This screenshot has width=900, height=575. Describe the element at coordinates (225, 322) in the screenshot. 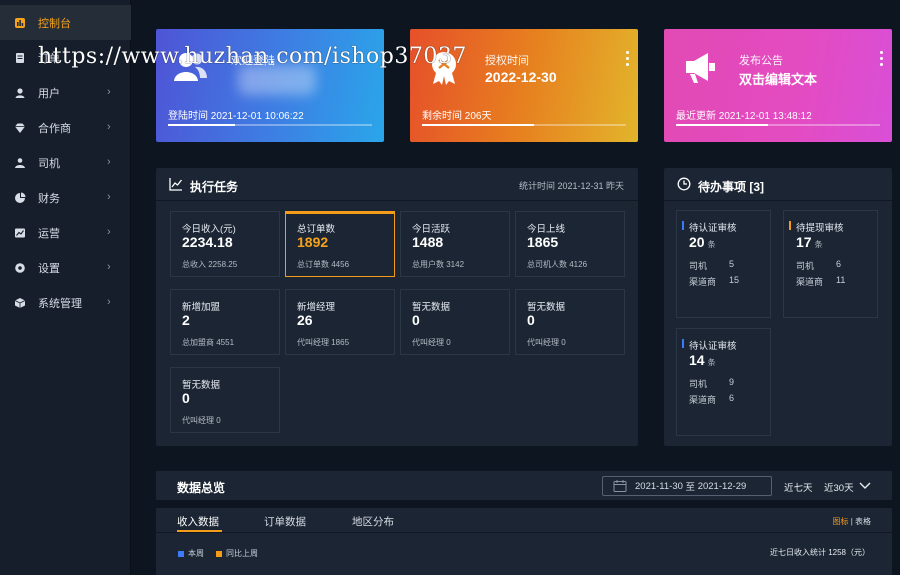

I see `stat-card-new-franchise: 新增加盟 2 总加盟商 4551` at that location.